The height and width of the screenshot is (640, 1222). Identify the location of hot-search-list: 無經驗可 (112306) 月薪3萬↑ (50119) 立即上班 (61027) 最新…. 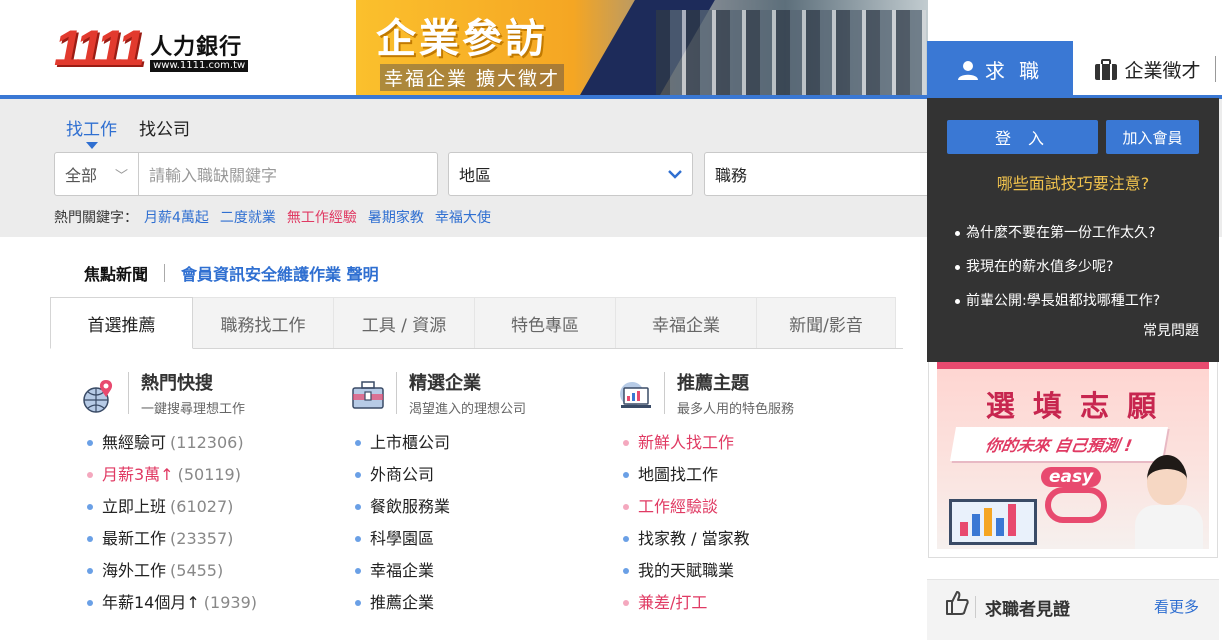
(214, 523).